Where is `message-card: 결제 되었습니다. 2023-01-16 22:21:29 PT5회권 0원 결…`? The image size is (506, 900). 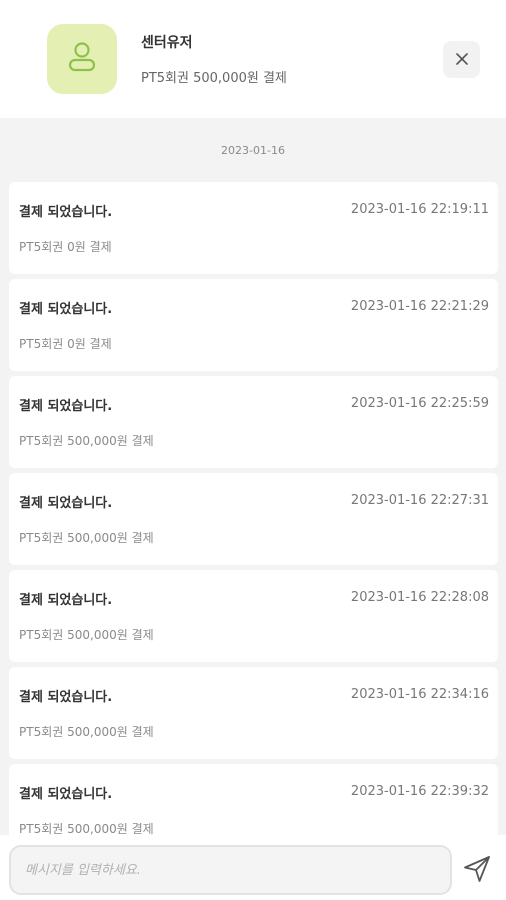
message-card: 결제 되었습니다. 2023-01-16 22:21:29 PT5회권 0원 결… is located at coordinates (253, 325).